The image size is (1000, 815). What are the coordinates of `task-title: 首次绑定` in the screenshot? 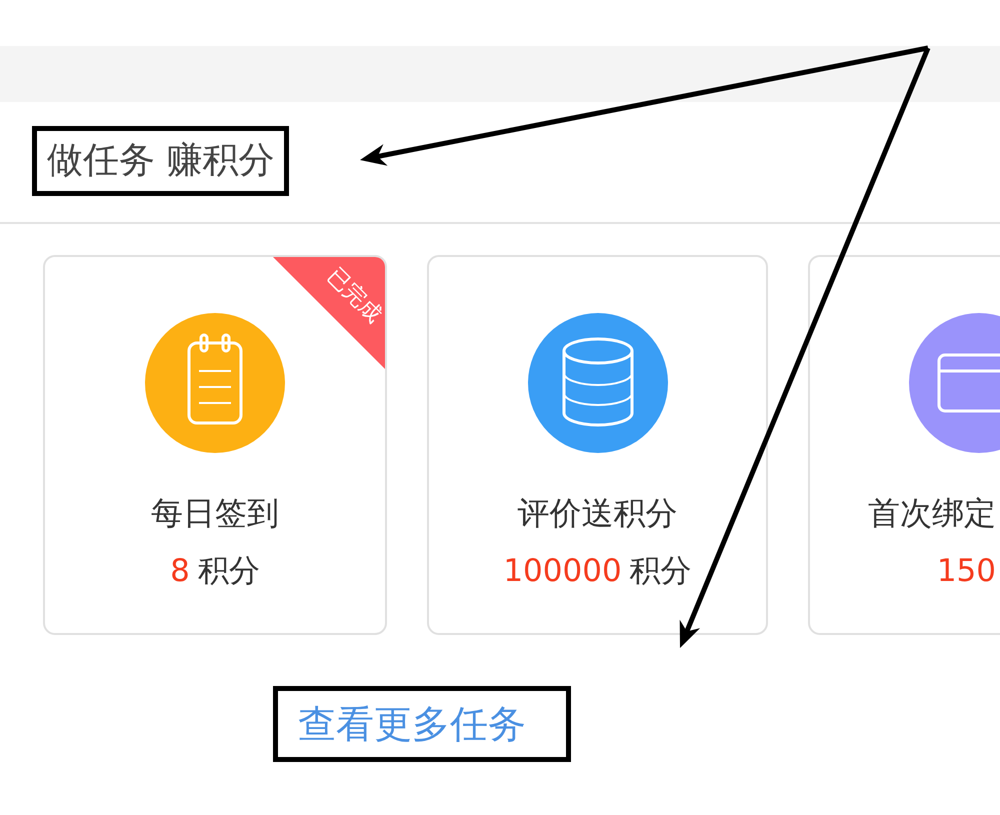 It's located at (932, 513).